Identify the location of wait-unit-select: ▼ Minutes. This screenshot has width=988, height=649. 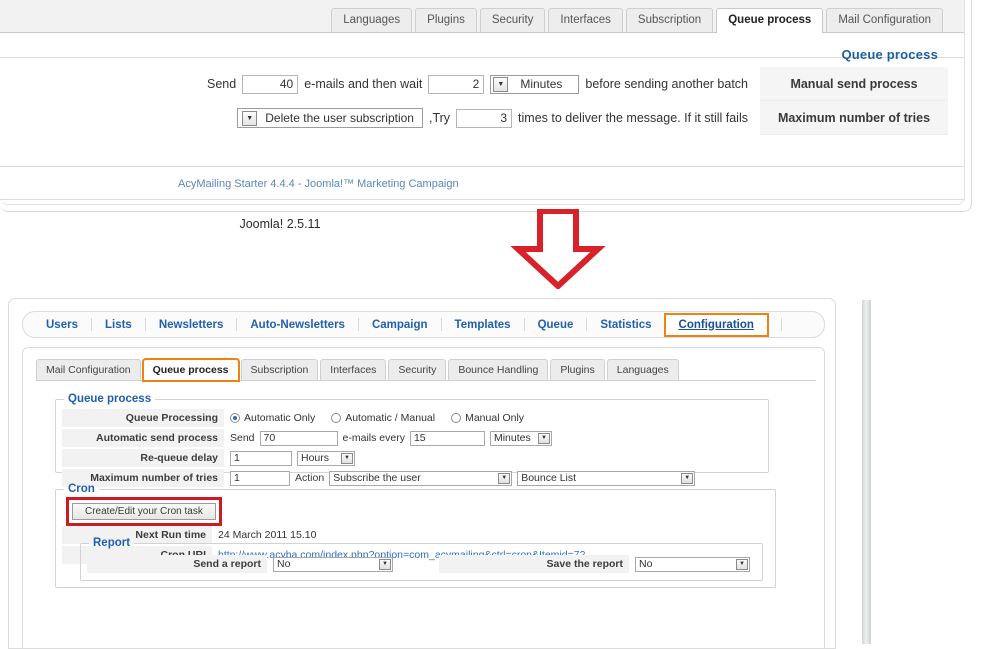
(535, 84).